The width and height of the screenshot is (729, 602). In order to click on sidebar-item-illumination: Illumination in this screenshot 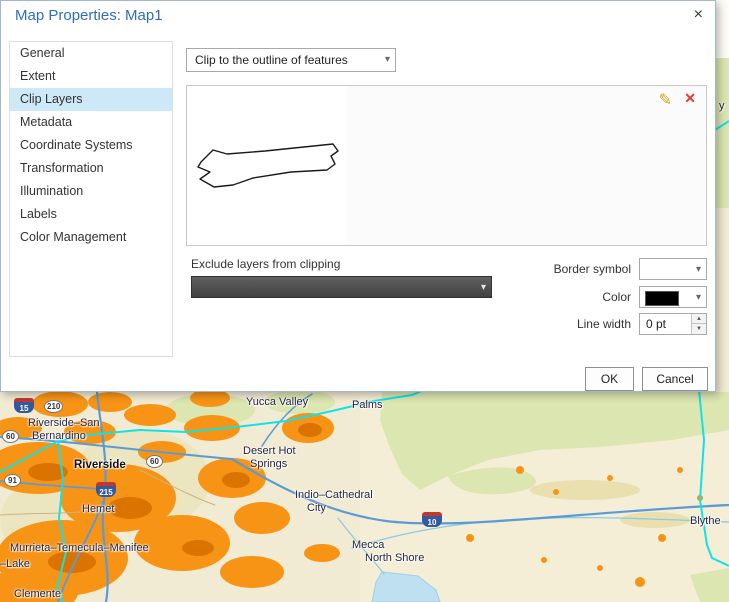, I will do `click(91, 191)`.